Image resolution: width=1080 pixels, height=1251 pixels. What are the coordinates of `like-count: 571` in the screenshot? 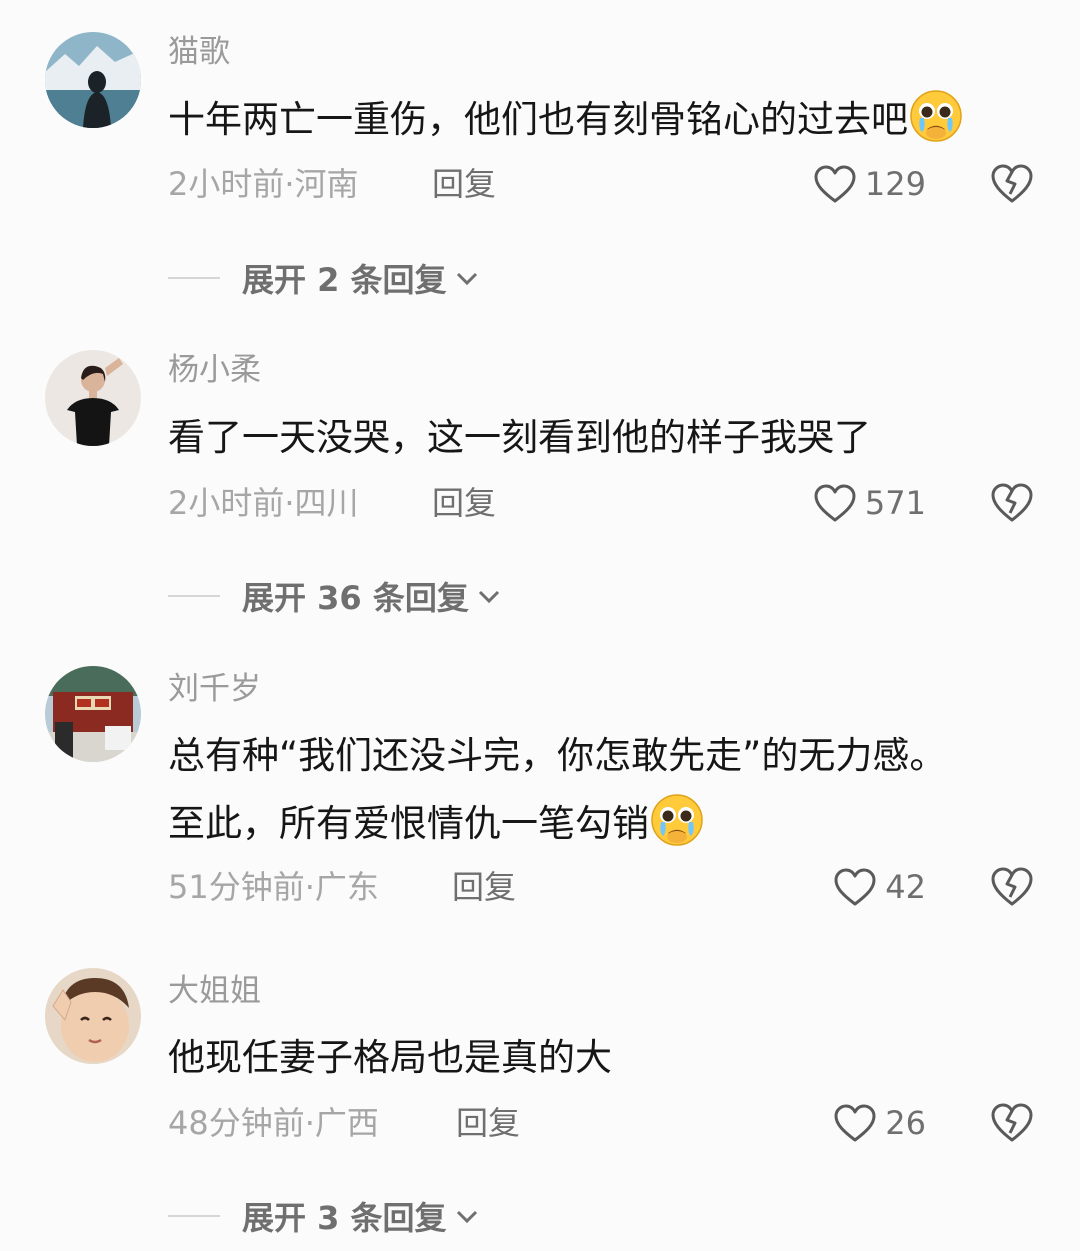 It's located at (895, 503).